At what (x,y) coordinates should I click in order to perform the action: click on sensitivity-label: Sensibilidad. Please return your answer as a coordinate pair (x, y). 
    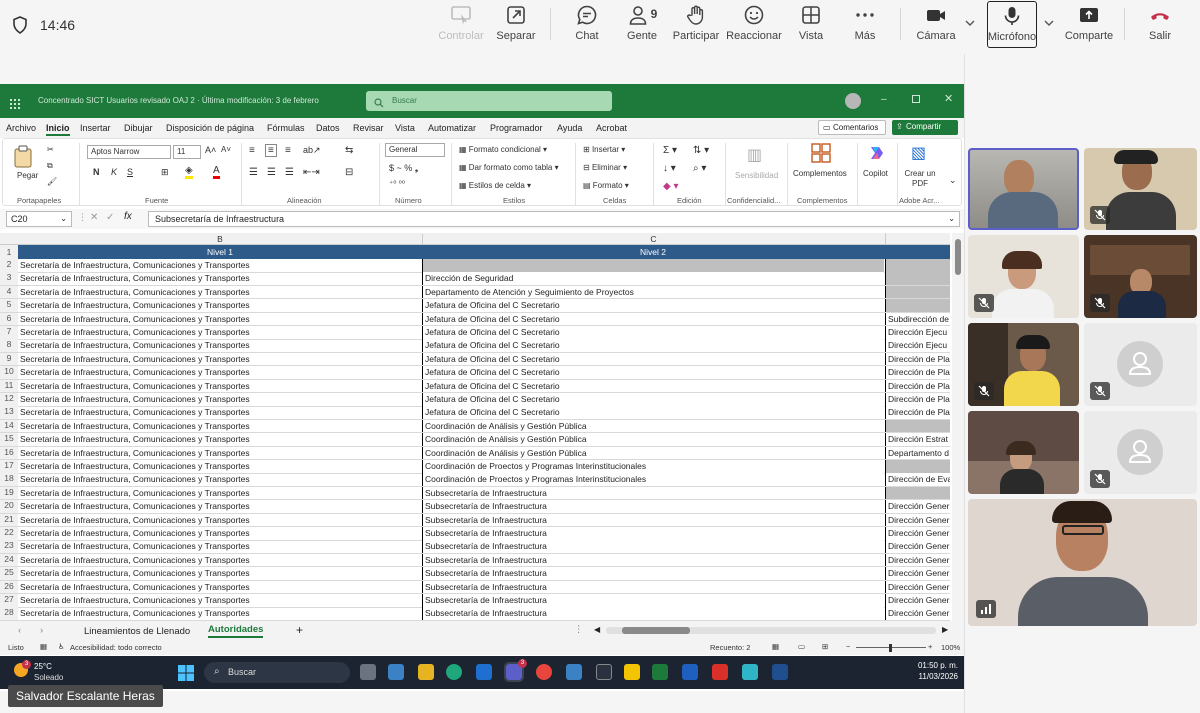
    Looking at the image, I should click on (756, 175).